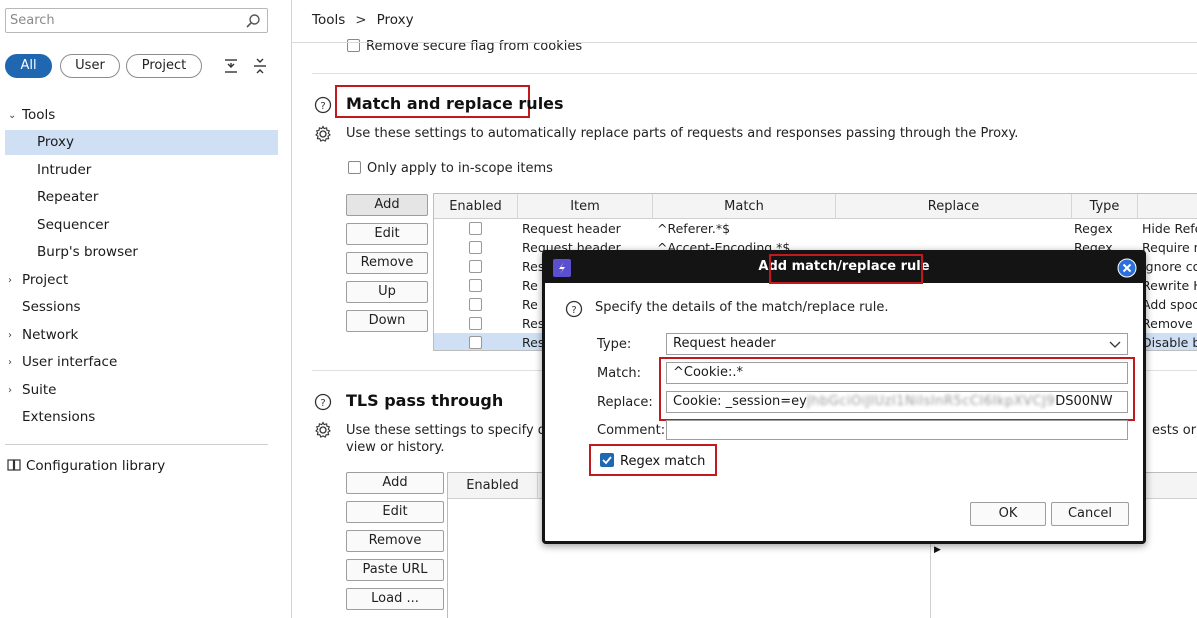  Describe the element at coordinates (607, 460) in the screenshot. I see `checkbox-checked` at that location.